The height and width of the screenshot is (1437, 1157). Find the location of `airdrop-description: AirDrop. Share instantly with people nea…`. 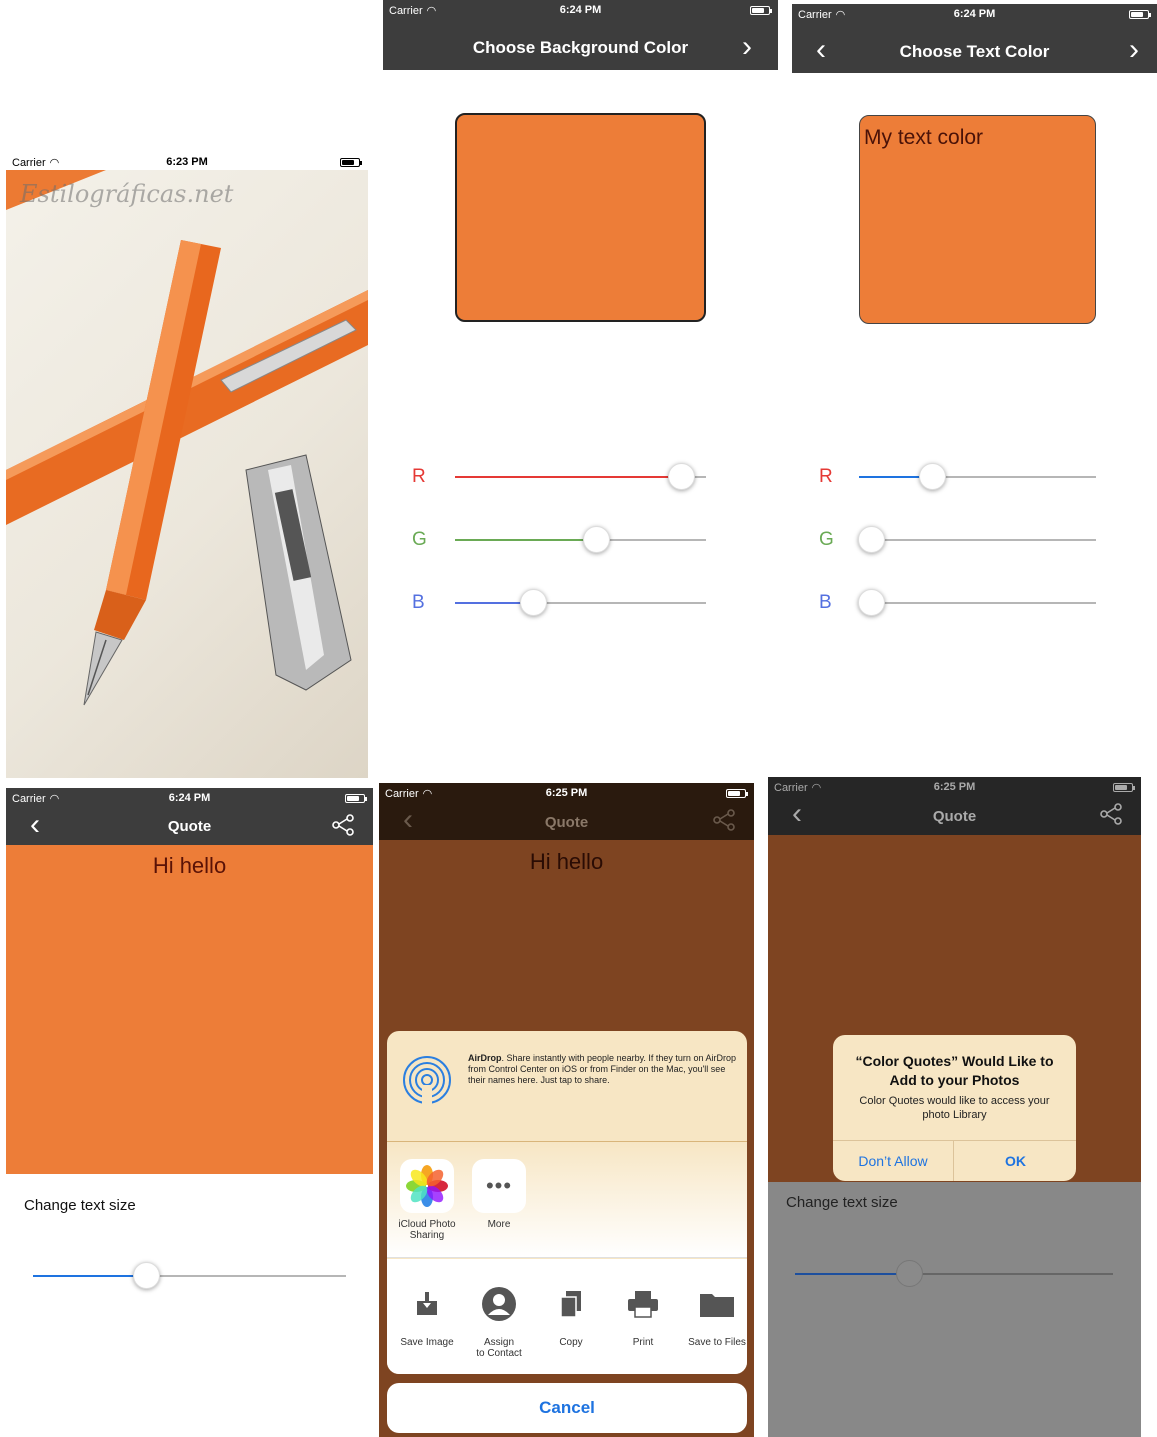

airdrop-description: AirDrop. Share instantly with people nea… is located at coordinates (602, 1069).